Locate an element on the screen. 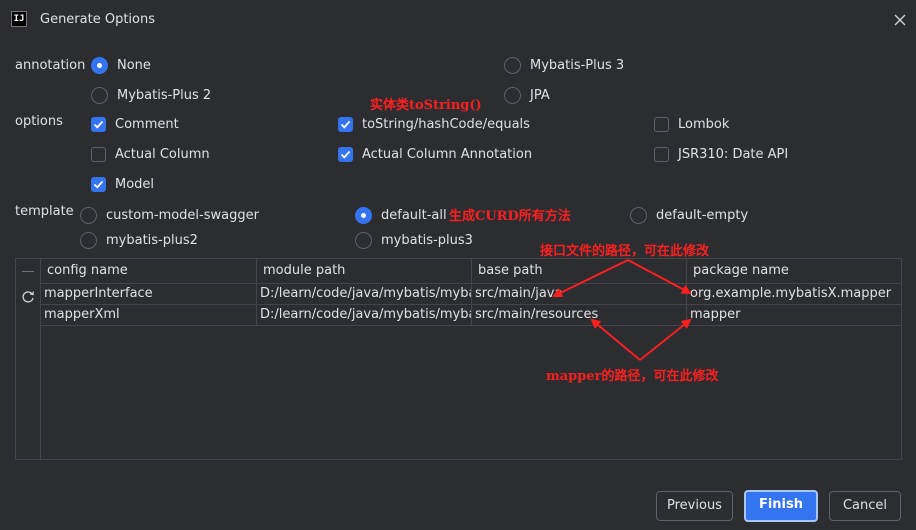  checkbox-lombok: Lombok is located at coordinates (691, 124).